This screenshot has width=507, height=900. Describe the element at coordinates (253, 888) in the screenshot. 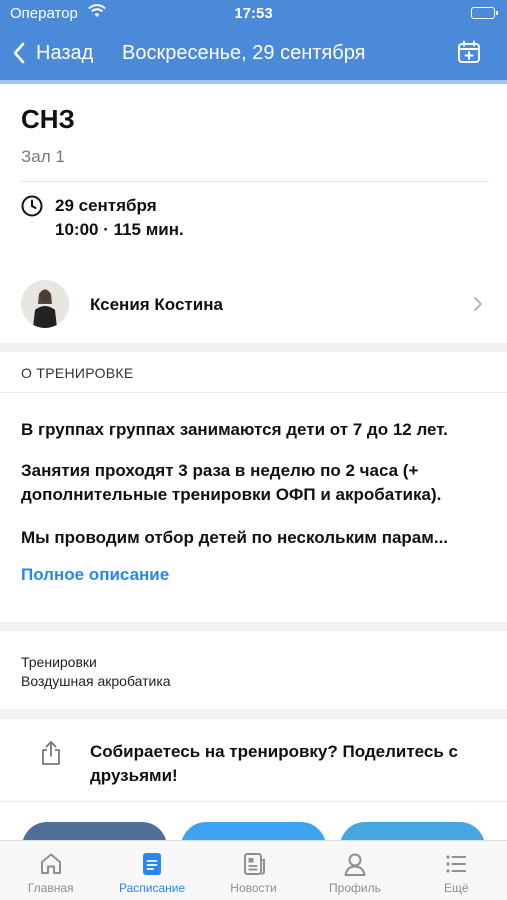

I see `tab-label: Новости` at that location.